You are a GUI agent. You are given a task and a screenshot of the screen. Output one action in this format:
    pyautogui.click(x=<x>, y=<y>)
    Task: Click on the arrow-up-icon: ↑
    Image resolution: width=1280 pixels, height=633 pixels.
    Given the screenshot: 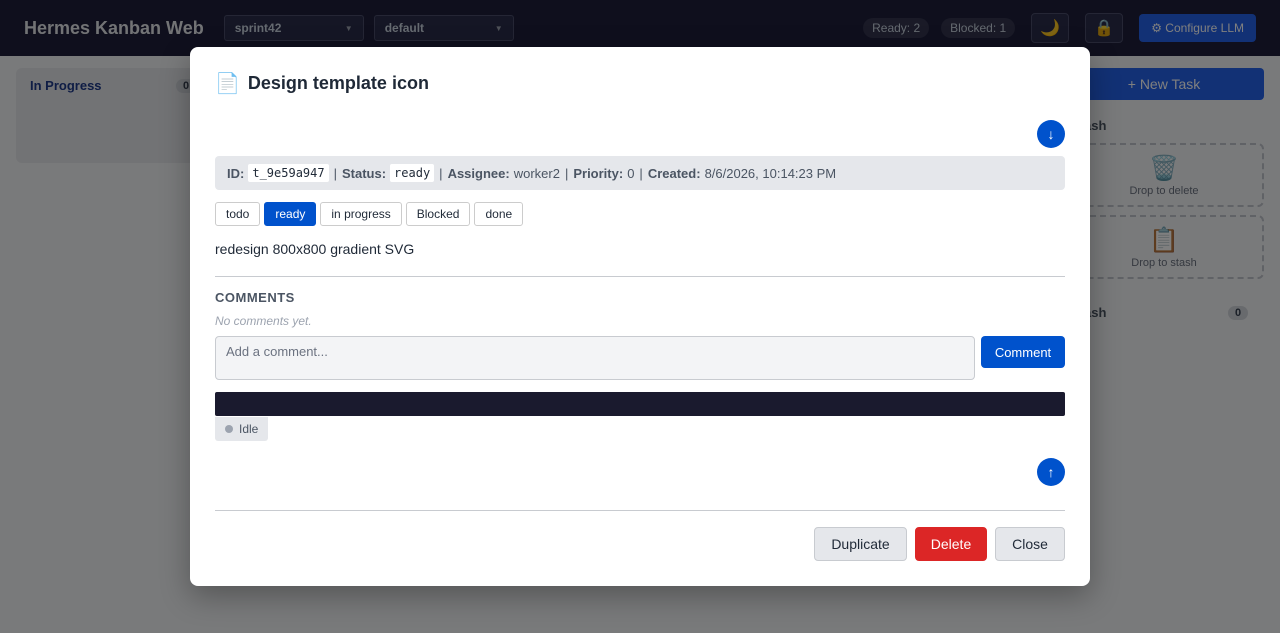 What is the action you would take?
    pyautogui.click(x=1051, y=472)
    